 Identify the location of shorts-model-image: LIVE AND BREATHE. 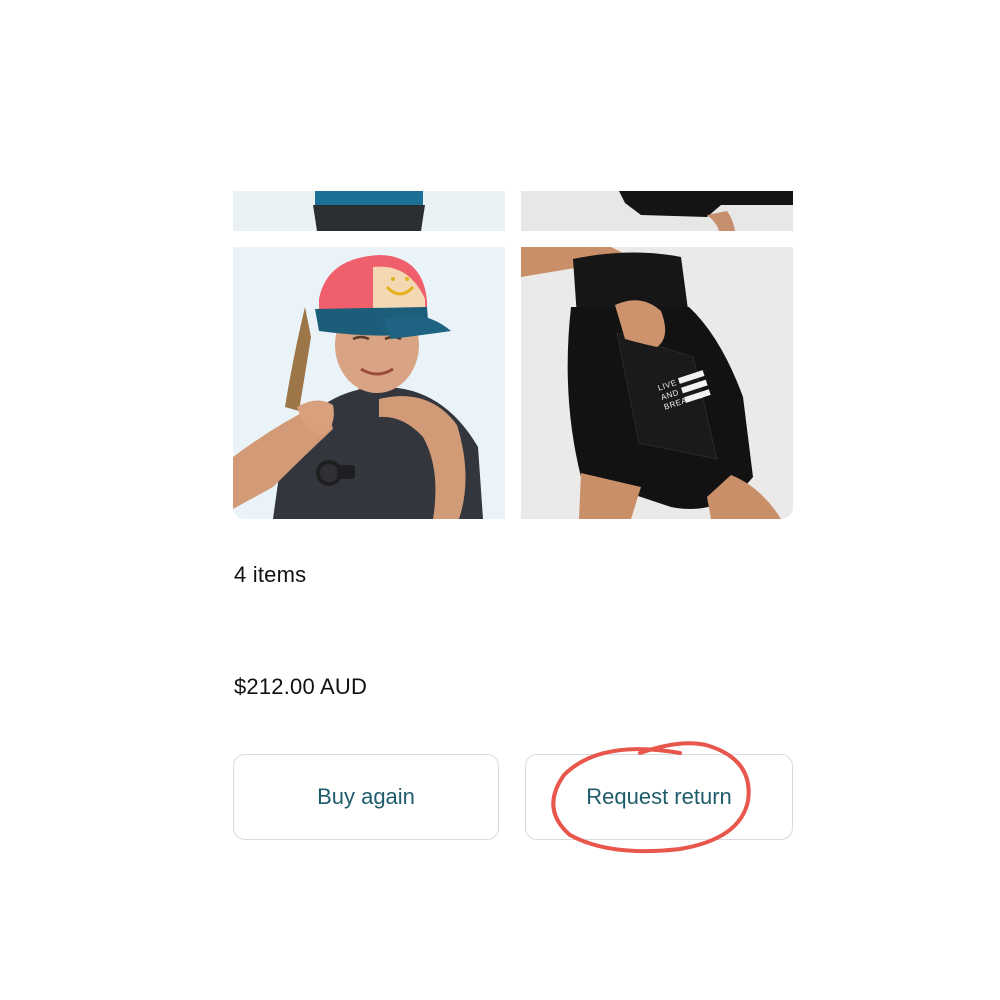
(657, 383).